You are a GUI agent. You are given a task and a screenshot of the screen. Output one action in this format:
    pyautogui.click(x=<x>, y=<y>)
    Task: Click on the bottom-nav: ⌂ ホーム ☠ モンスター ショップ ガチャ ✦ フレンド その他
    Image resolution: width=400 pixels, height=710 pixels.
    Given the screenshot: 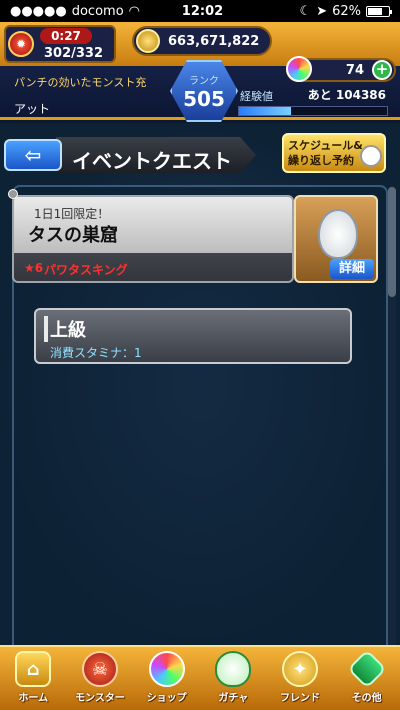 What is the action you would take?
    pyautogui.click(x=200, y=677)
    